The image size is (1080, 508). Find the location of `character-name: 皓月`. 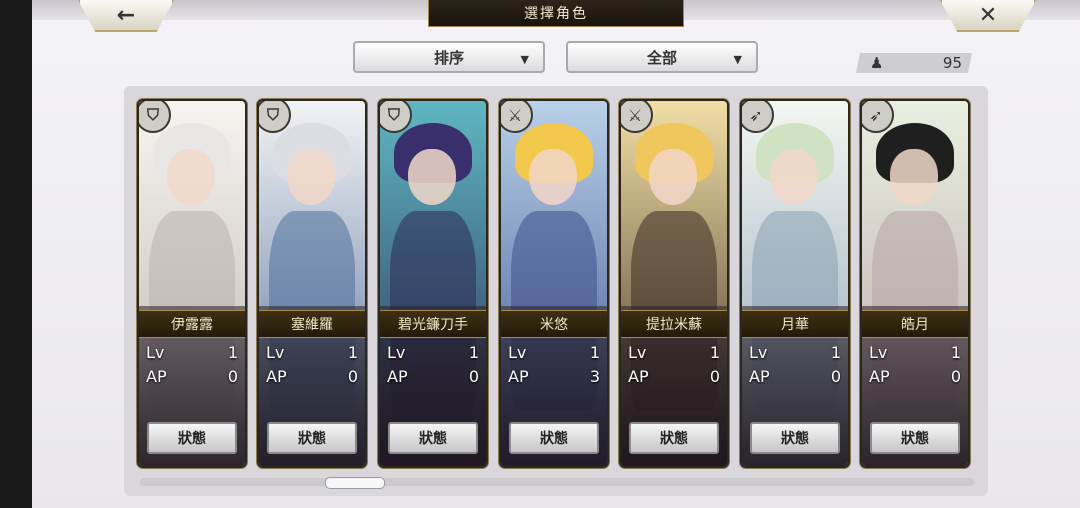

character-name: 皓月 is located at coordinates (915, 324).